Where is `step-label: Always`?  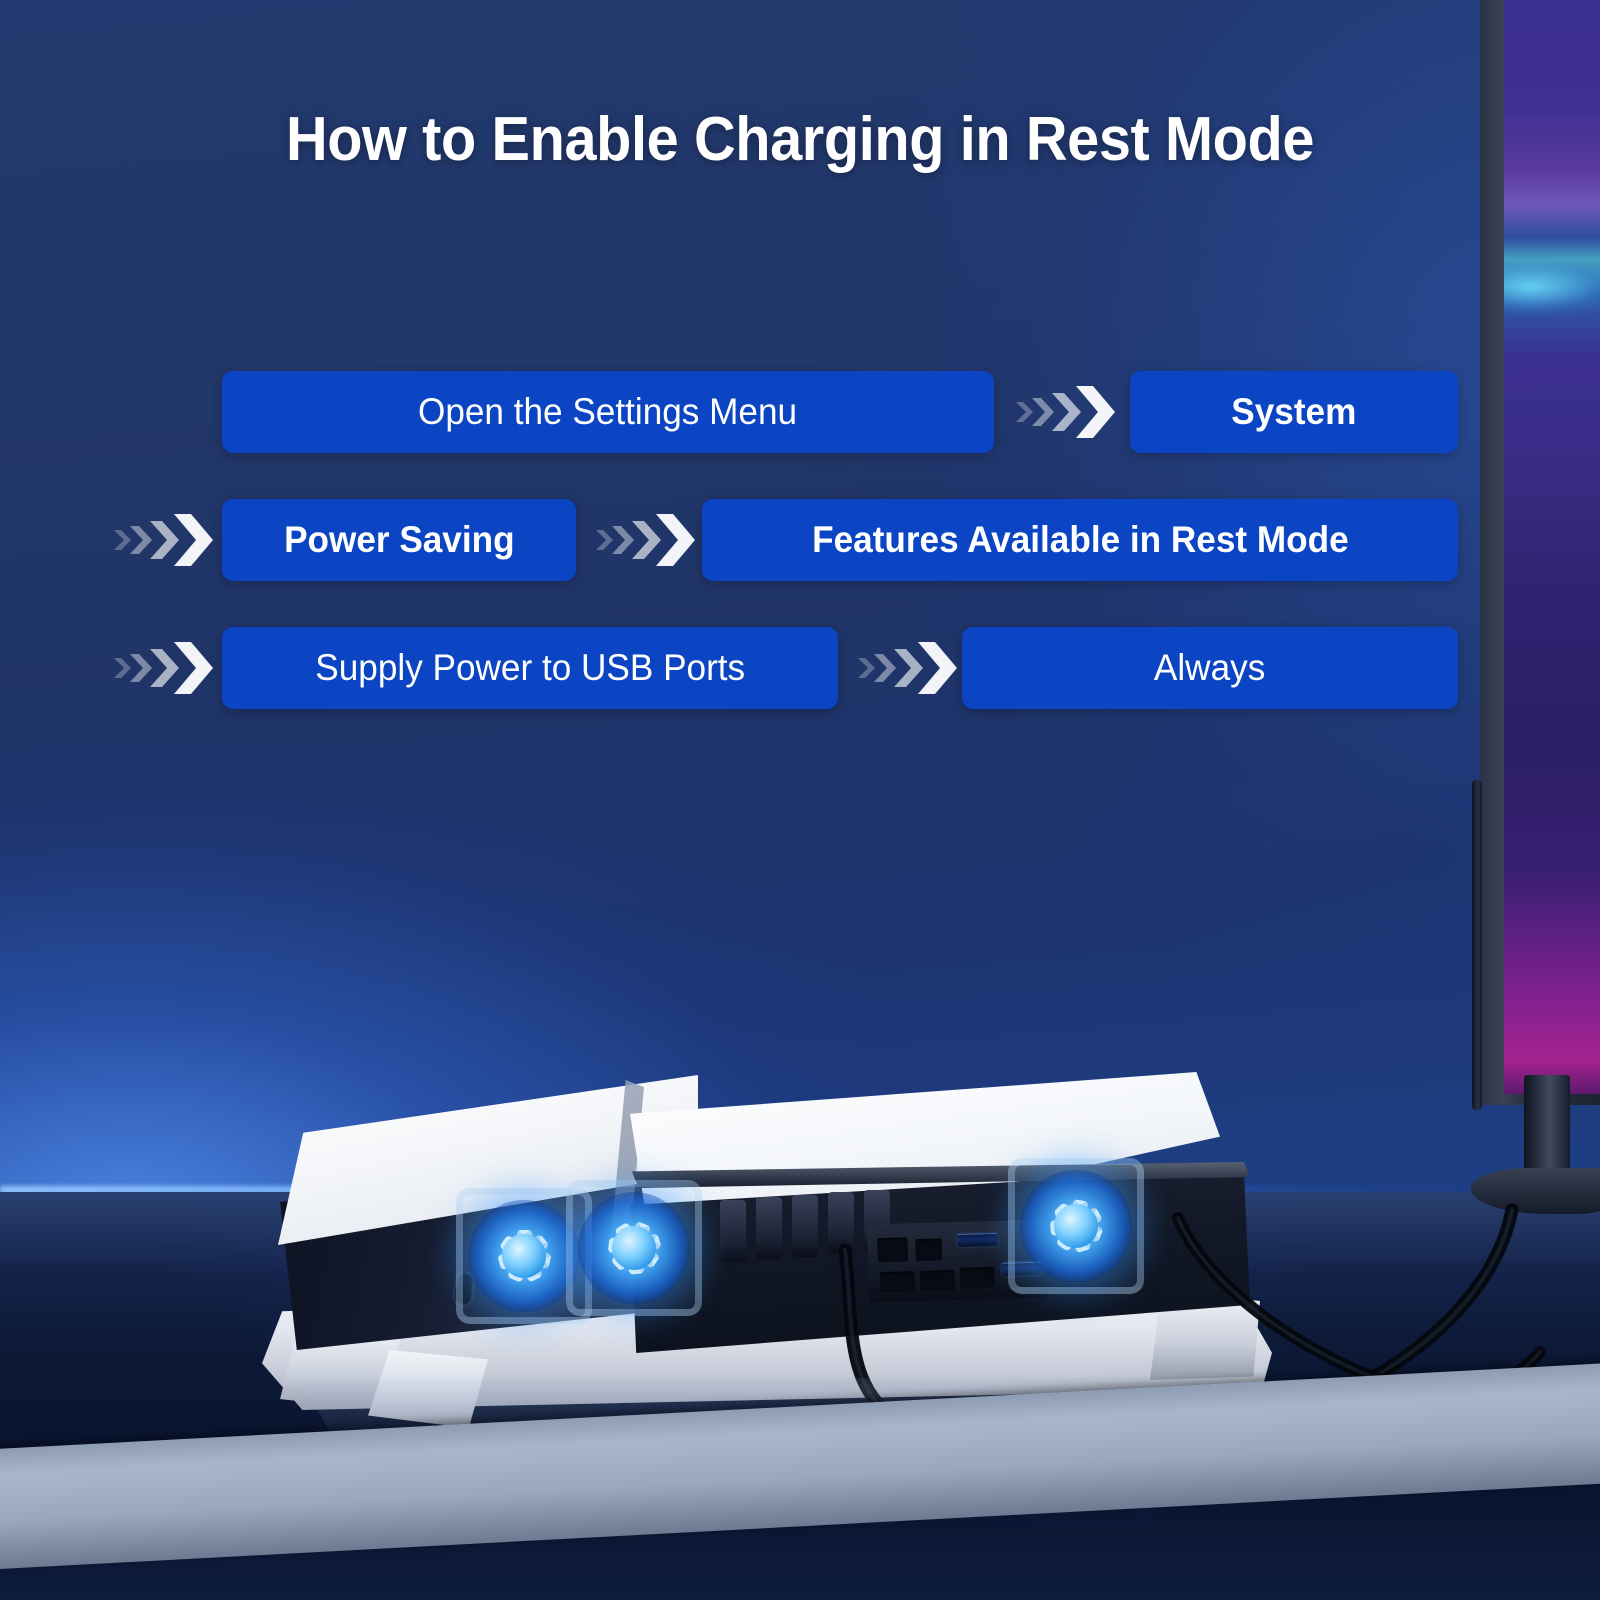
step-label: Always is located at coordinates (1210, 667).